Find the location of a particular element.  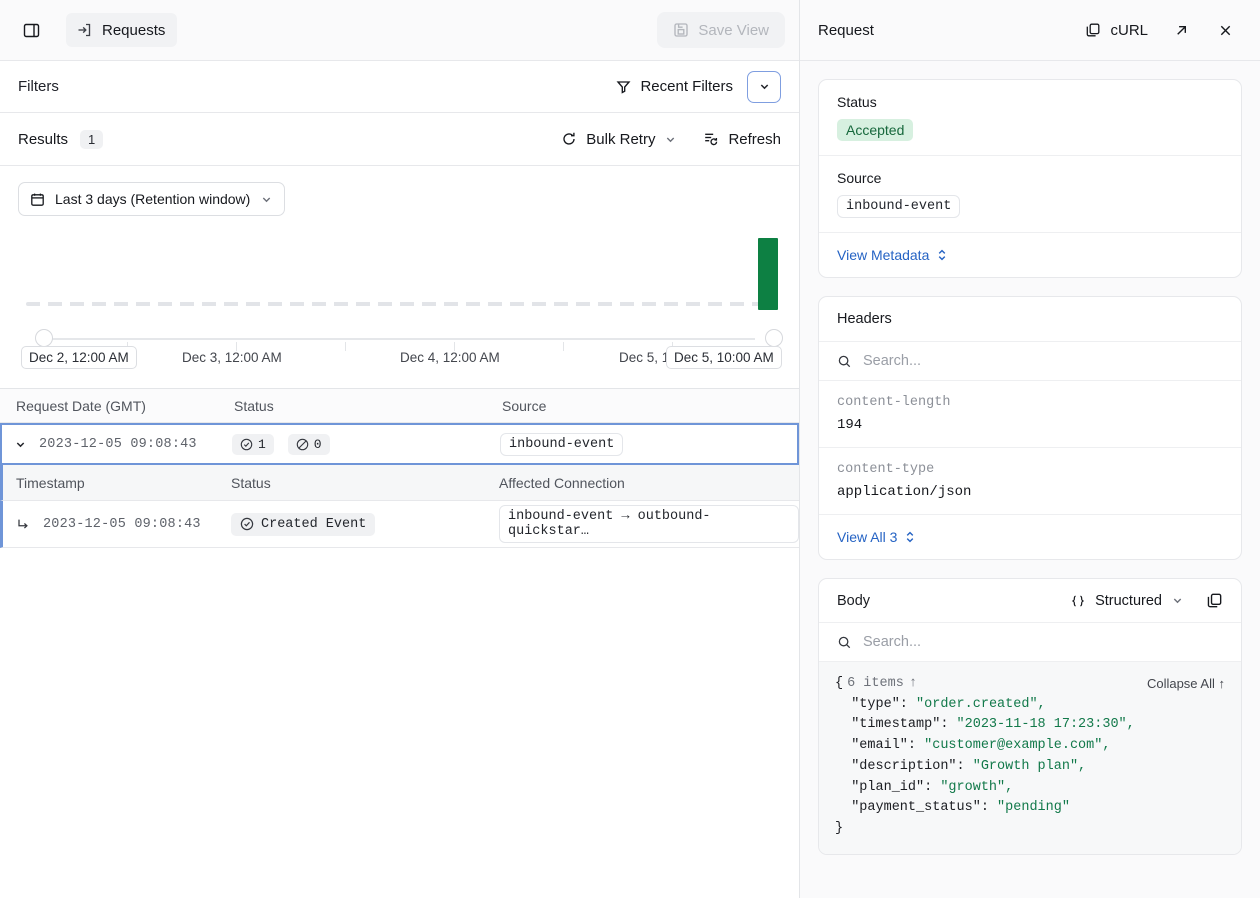

branch-arrow-icon is located at coordinates (23, 524).